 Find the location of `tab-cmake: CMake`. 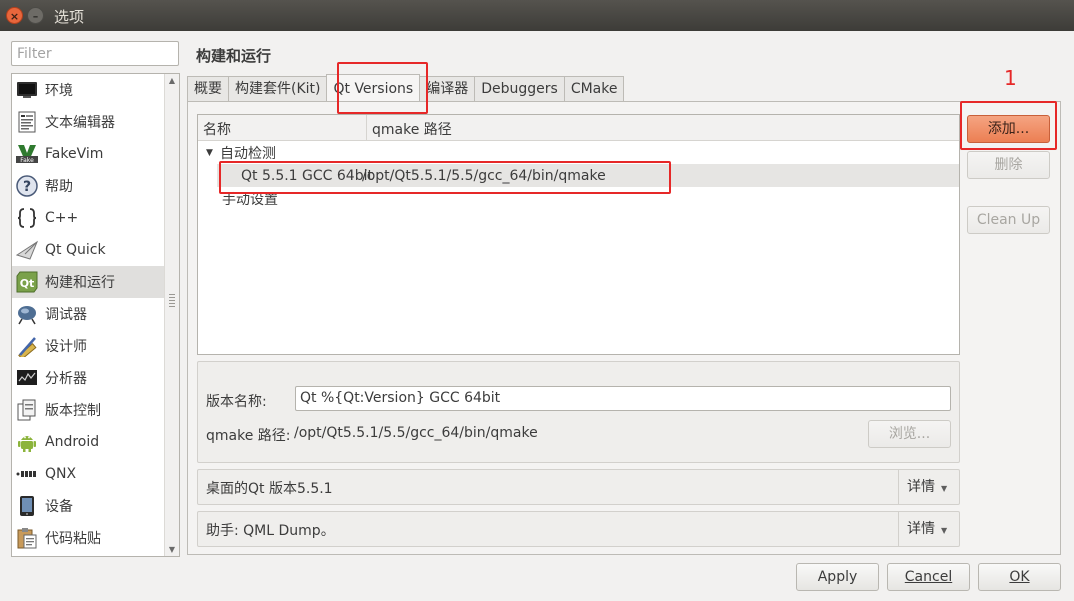

tab-cmake: CMake is located at coordinates (594, 89).